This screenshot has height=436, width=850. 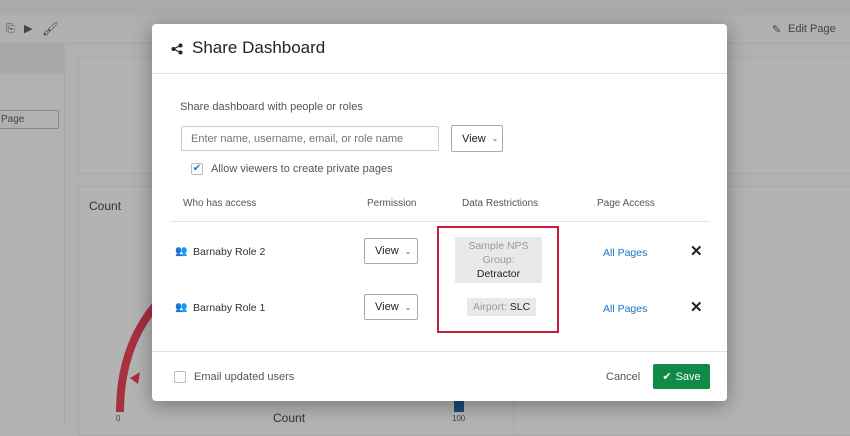 What do you see at coordinates (28, 28) in the screenshot?
I see `present-icon: ▶` at bounding box center [28, 28].